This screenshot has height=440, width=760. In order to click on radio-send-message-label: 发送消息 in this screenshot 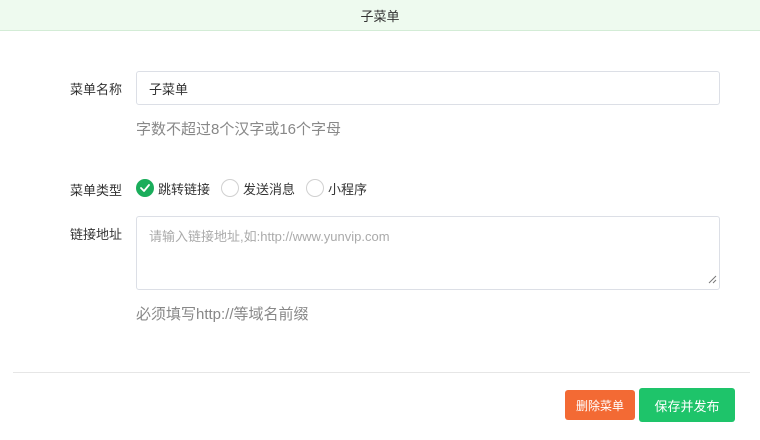, I will do `click(269, 189)`.